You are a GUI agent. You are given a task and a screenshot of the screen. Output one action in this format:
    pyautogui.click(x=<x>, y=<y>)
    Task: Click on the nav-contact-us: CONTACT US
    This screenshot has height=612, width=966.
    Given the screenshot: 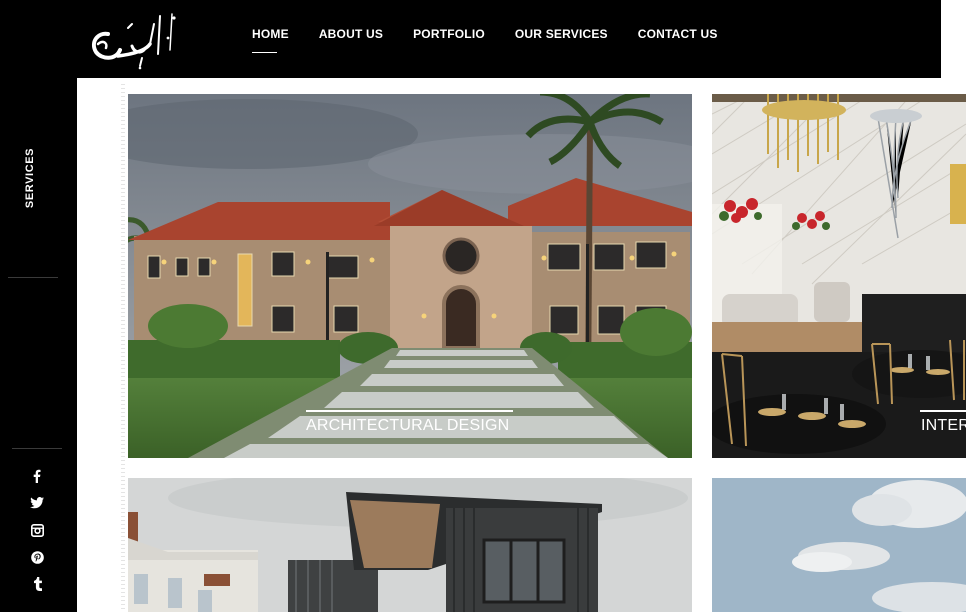 What is the action you would take?
    pyautogui.click(x=678, y=34)
    